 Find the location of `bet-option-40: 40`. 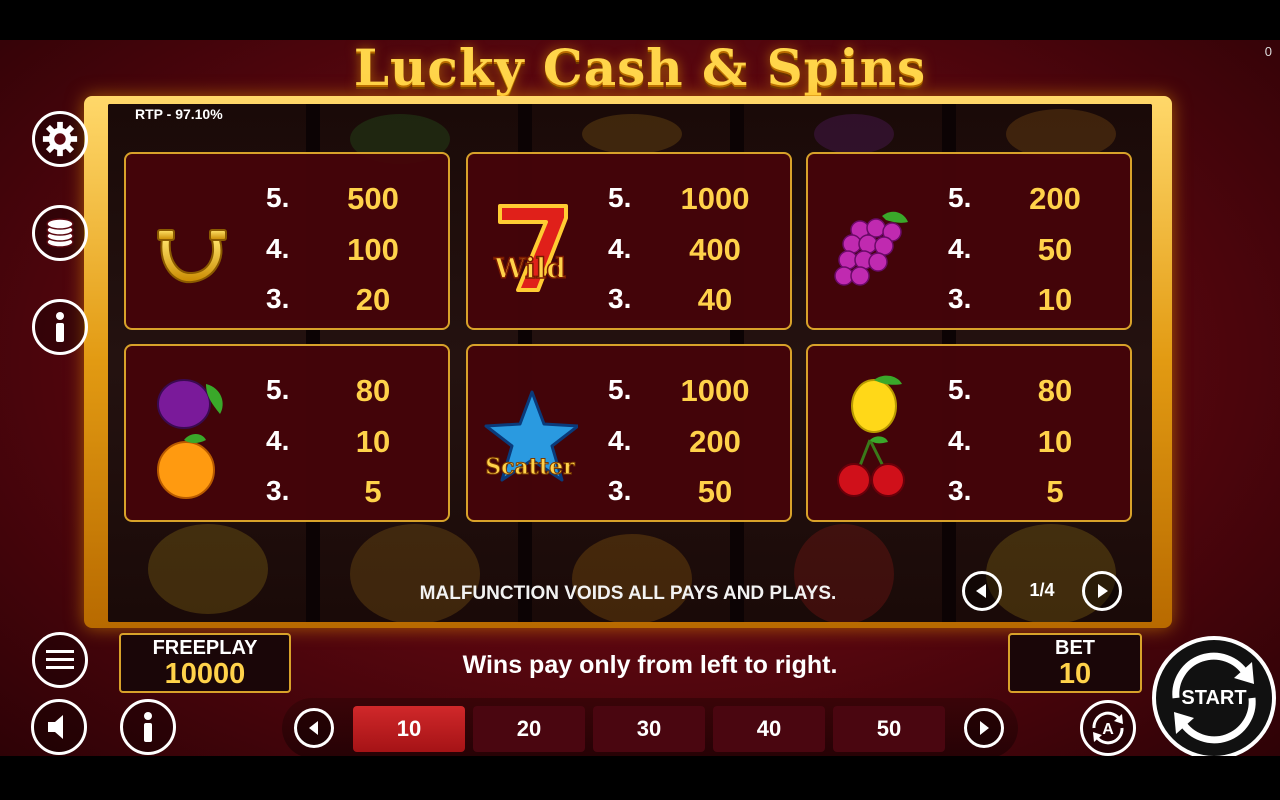

bet-option-40: 40 is located at coordinates (769, 729).